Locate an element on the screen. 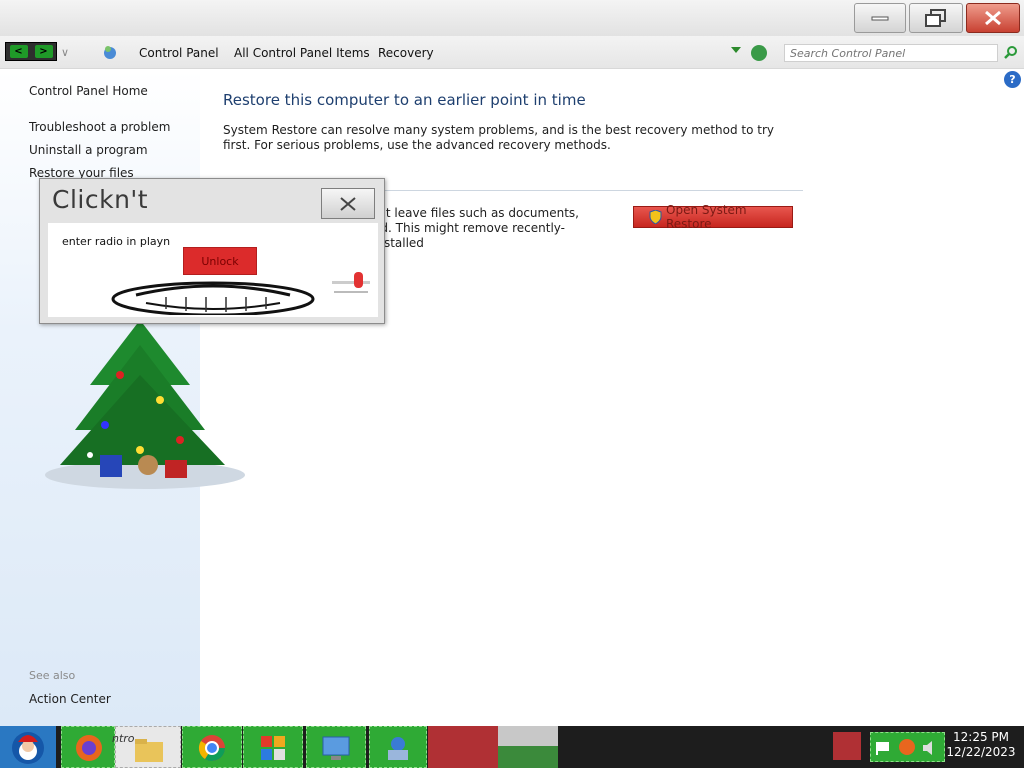 The width and height of the screenshot is (1024, 768). recent-pages-chevron-icon: ∨ is located at coordinates (65, 52).